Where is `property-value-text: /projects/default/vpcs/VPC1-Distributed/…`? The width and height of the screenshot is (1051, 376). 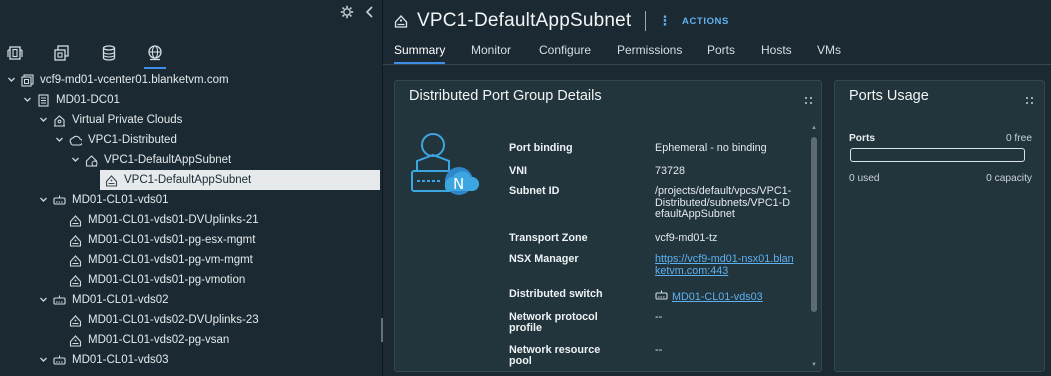 property-value-text: /projects/default/vpcs/VPC1-Distributed/… is located at coordinates (723, 202).